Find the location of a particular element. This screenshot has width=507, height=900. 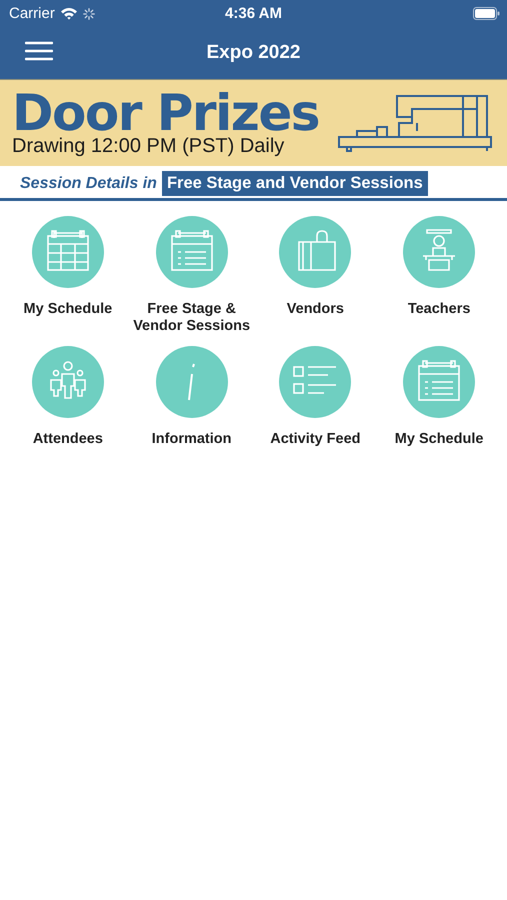

bag-icon is located at coordinates (315, 252).